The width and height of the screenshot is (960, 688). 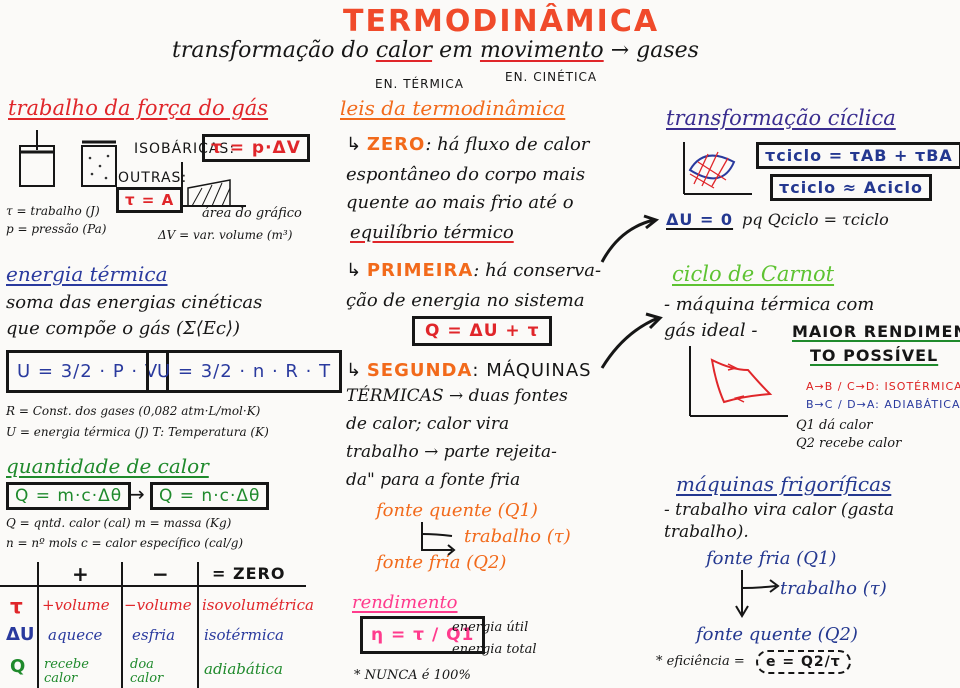 What do you see at coordinates (631, 340) in the screenshot?
I see `arrow-to-carnot` at bounding box center [631, 340].